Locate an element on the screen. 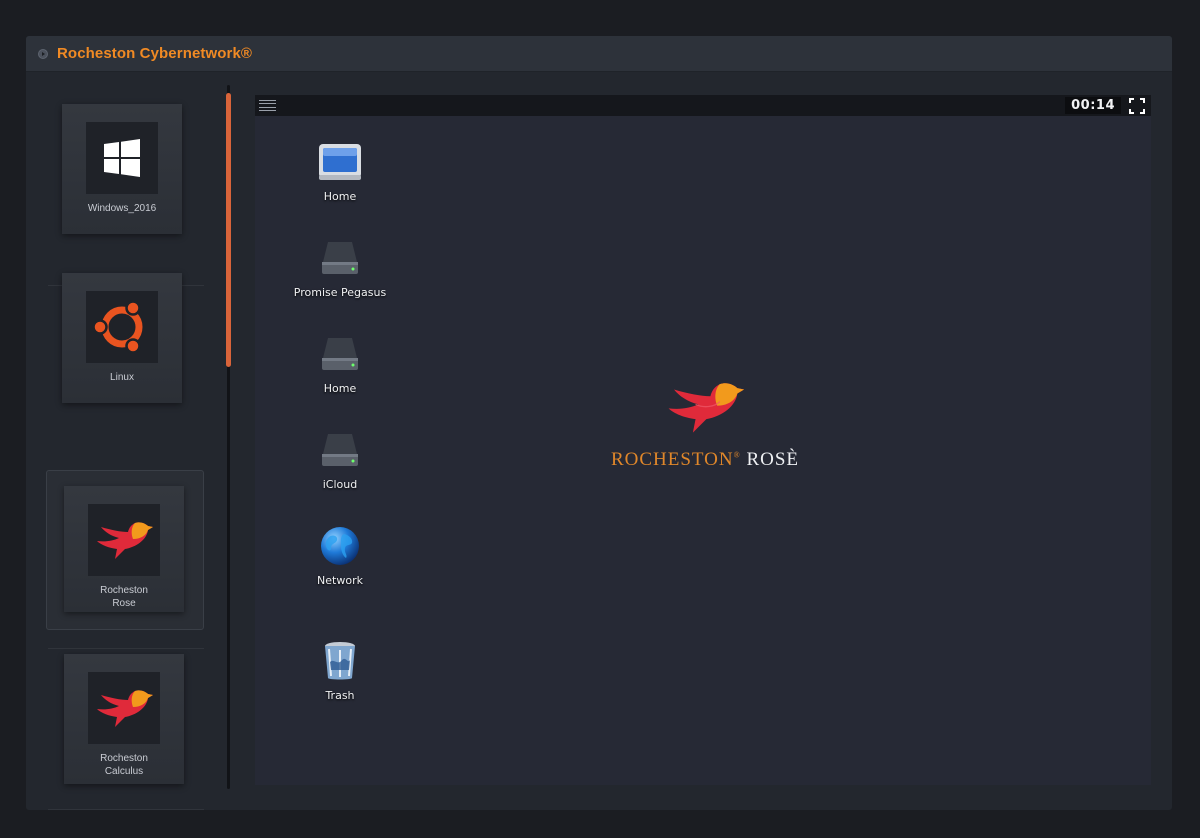  desktop-icon-promise-pegasus: Promise Pegasus is located at coordinates (340, 267).